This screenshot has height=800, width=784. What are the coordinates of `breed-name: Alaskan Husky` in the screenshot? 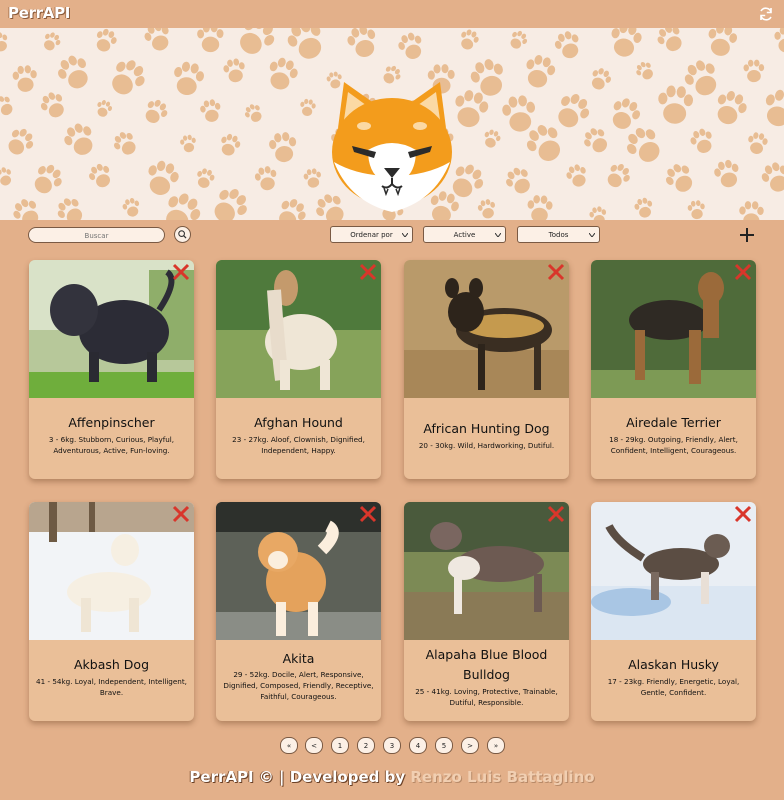 It's located at (673, 664).